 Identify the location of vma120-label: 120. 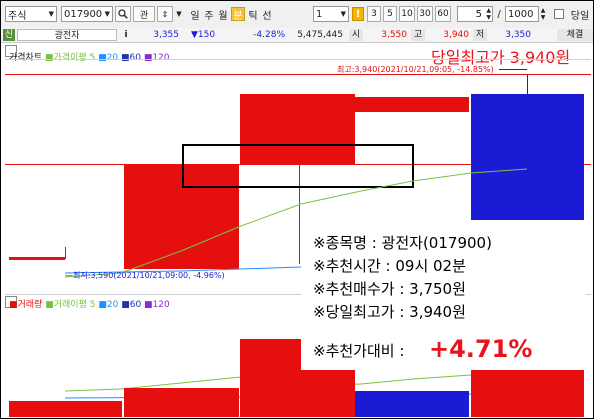
(161, 305).